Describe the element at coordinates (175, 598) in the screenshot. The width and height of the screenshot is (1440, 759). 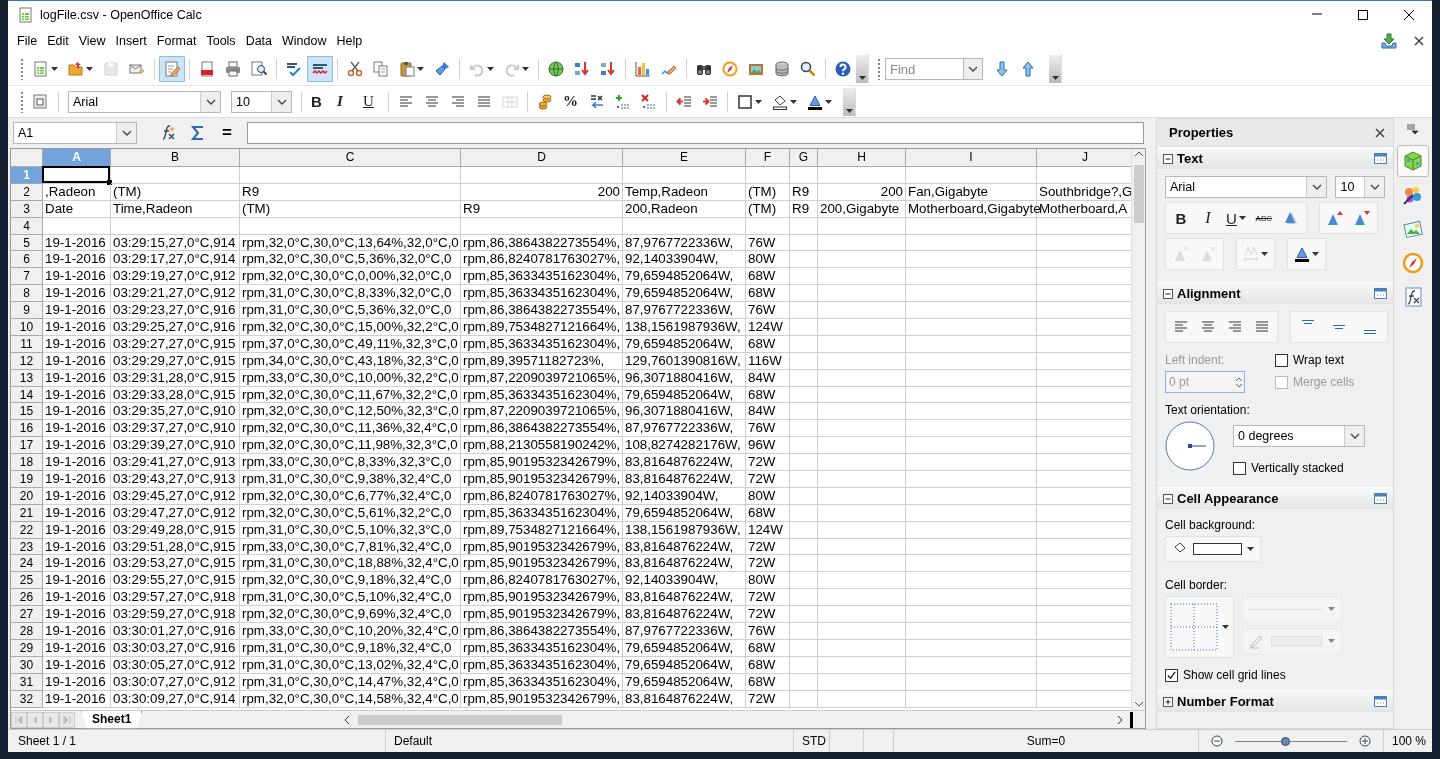
I see `table-cell: 03:29:57,27,0°C,918` at that location.